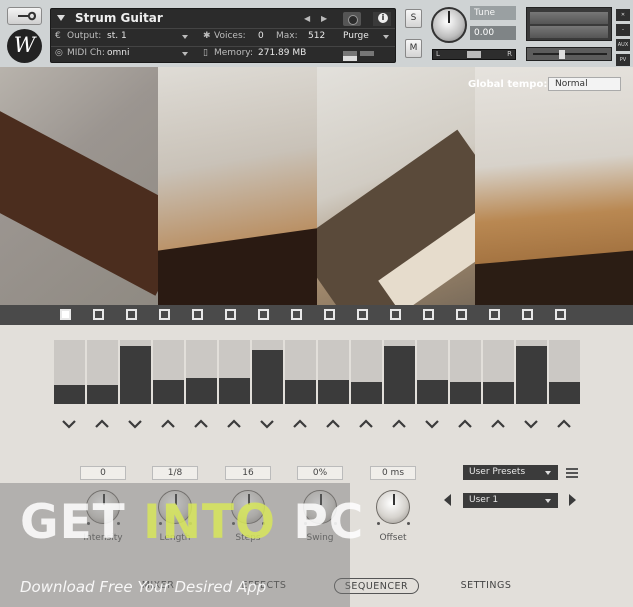  Describe the element at coordinates (117, 36) in the screenshot. I see `output-value: st. 1` at that location.